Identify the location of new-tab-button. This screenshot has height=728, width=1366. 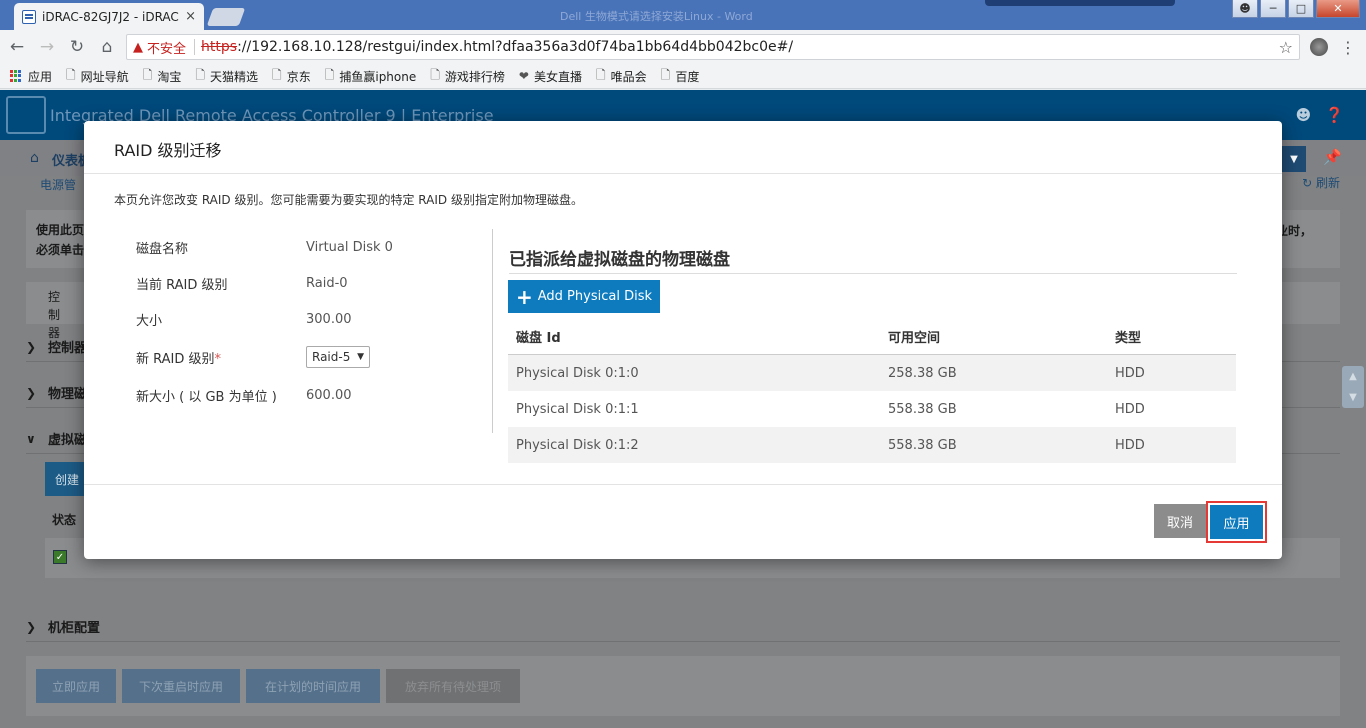
(226, 17).